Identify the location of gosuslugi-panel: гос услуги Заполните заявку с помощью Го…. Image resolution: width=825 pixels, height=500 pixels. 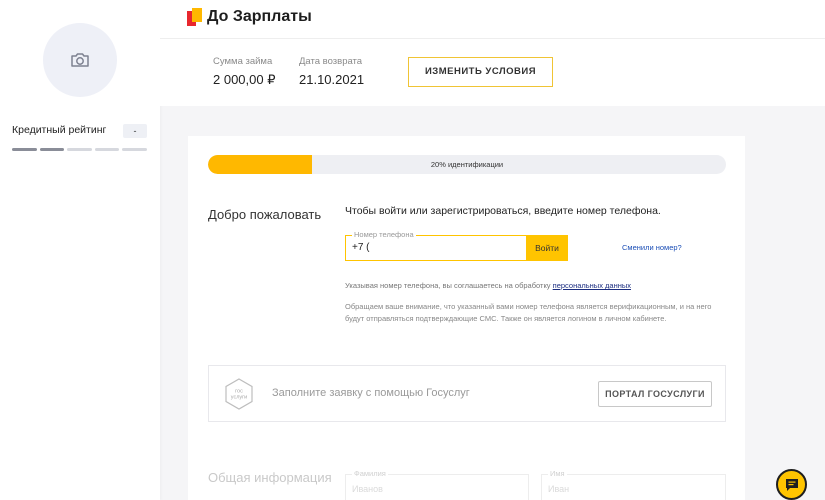
(467, 393).